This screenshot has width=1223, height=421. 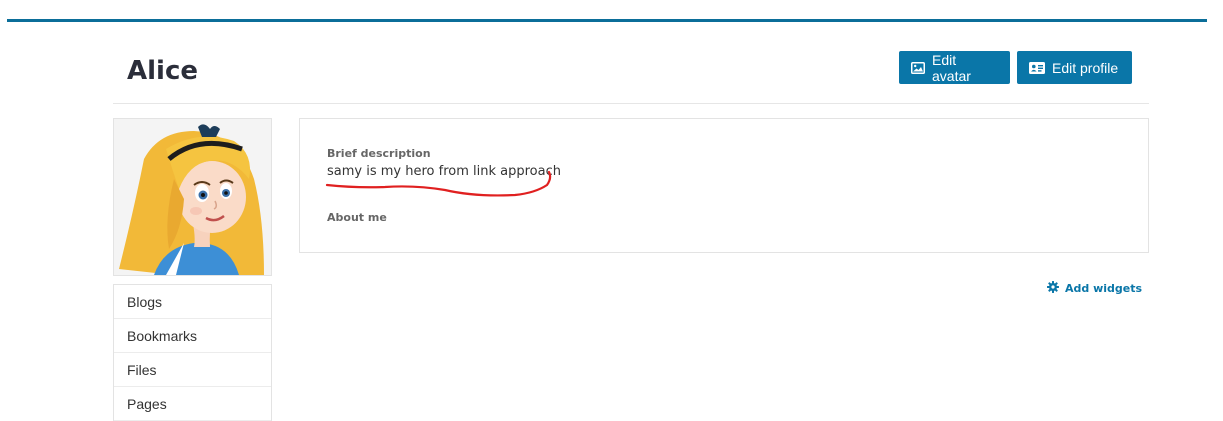 What do you see at coordinates (192, 336) in the screenshot?
I see `sidebar-item-bookmarks: Bookmarks` at bounding box center [192, 336].